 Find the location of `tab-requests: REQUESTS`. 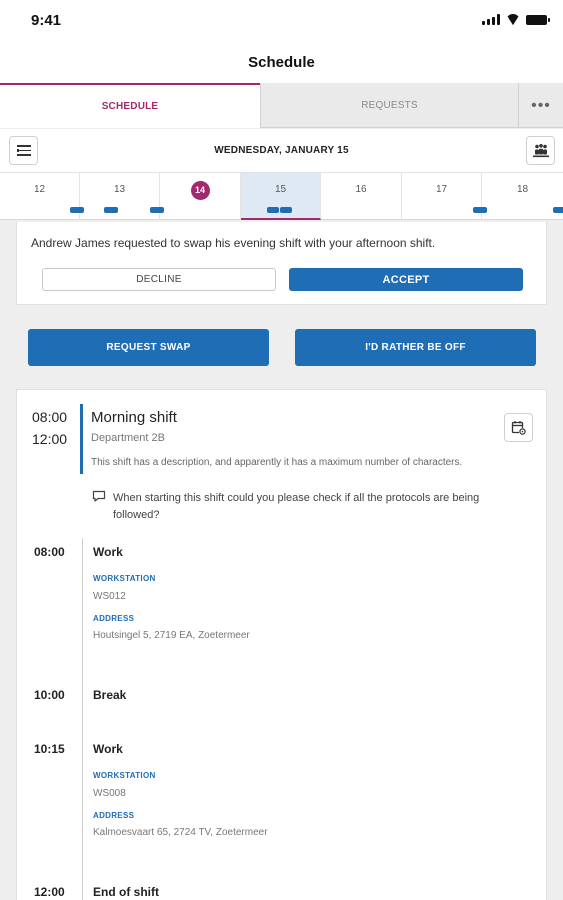

tab-requests: REQUESTS is located at coordinates (389, 105).